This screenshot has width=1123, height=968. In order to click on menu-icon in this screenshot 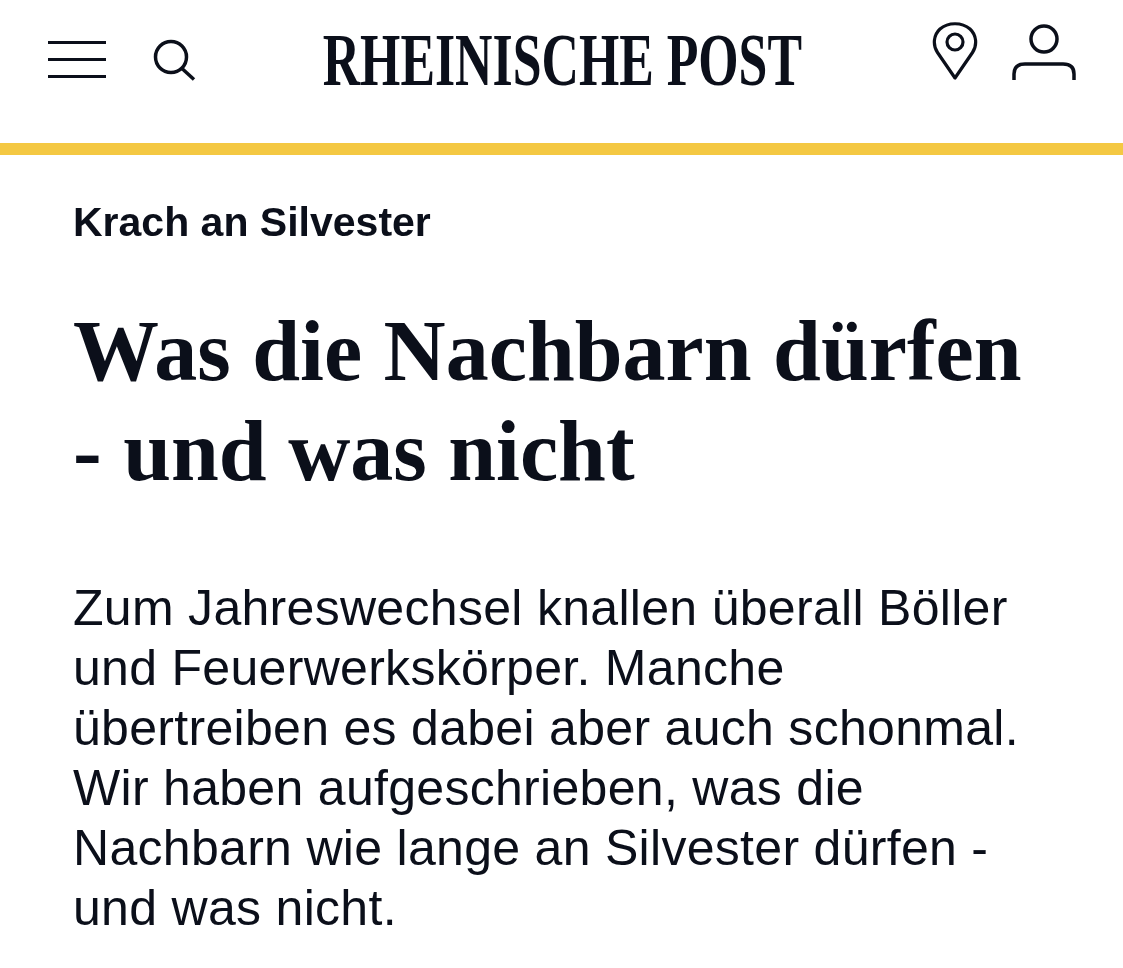, I will do `click(77, 59)`.